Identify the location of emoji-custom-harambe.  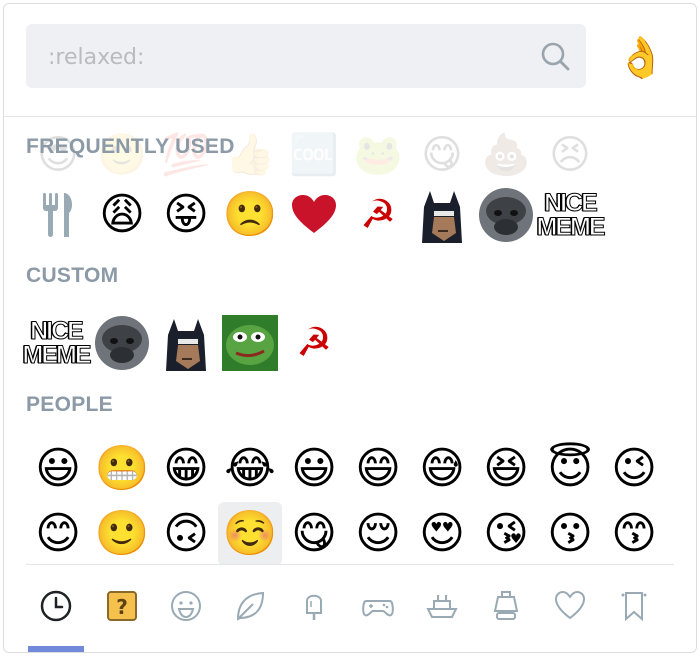
(506, 215).